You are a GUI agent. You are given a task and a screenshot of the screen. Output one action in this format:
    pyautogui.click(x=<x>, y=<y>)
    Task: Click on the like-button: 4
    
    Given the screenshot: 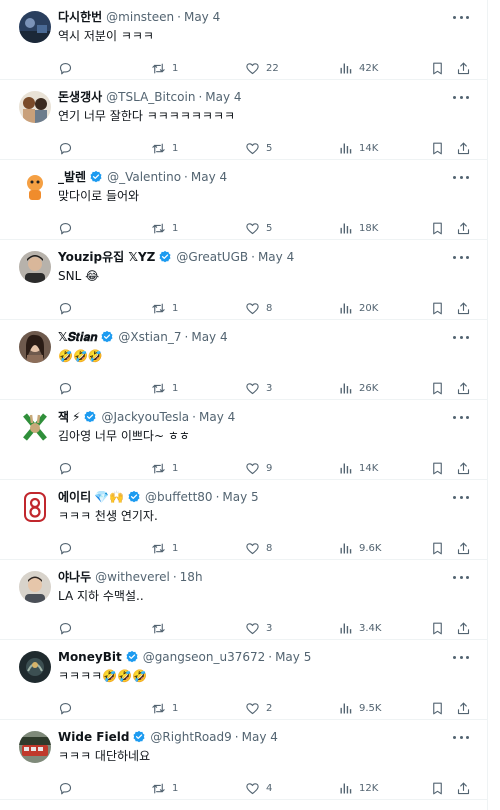 What is the action you would take?
    pyautogui.click(x=258, y=788)
    